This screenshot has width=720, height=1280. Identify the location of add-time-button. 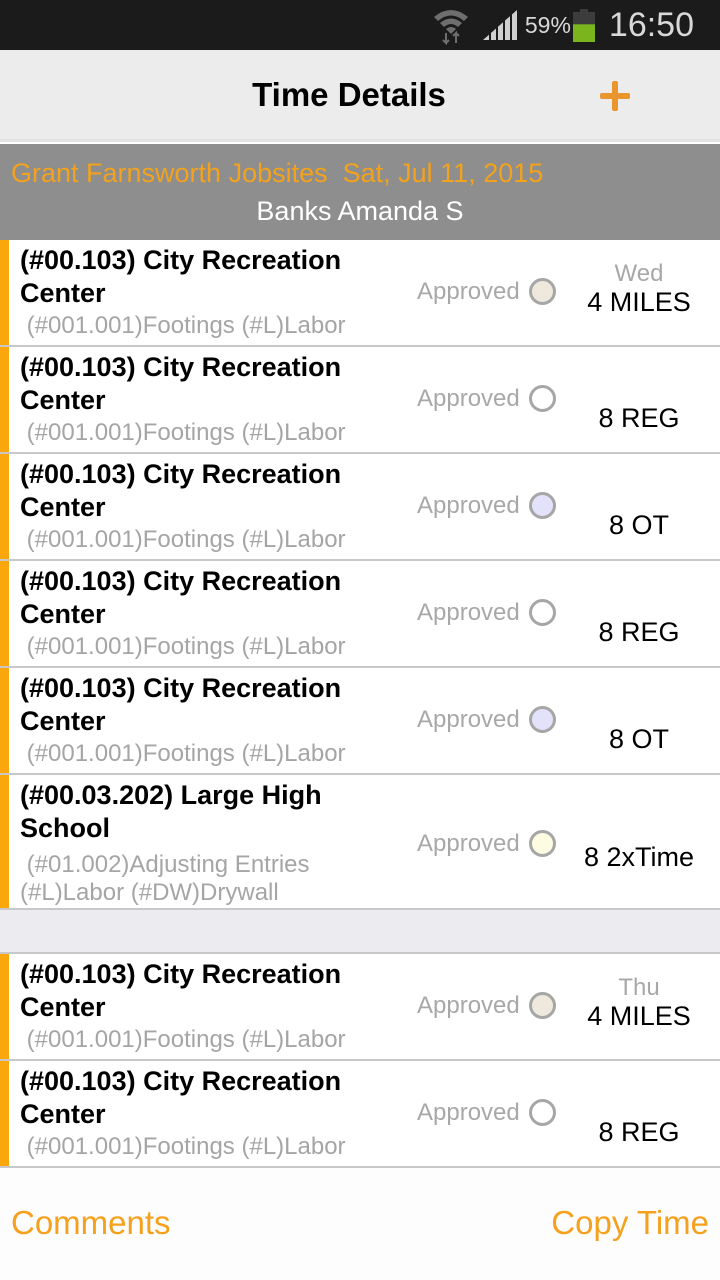
(615, 96).